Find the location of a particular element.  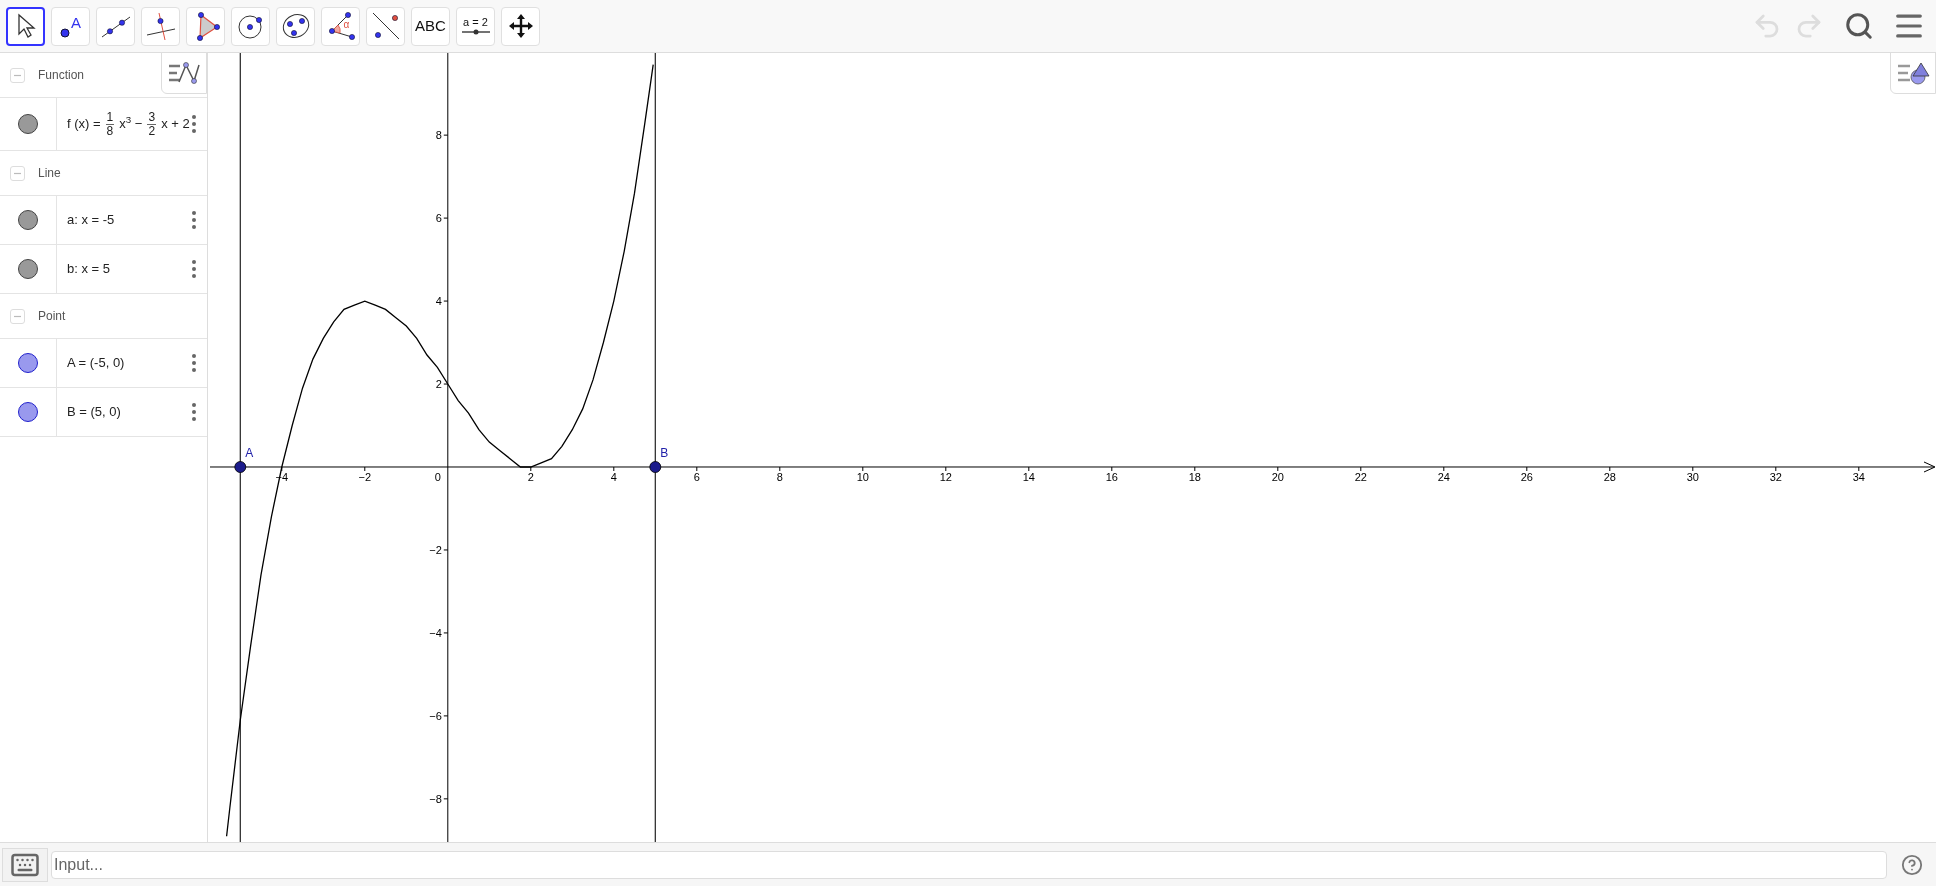

tool-button: ABC is located at coordinates (430, 26).